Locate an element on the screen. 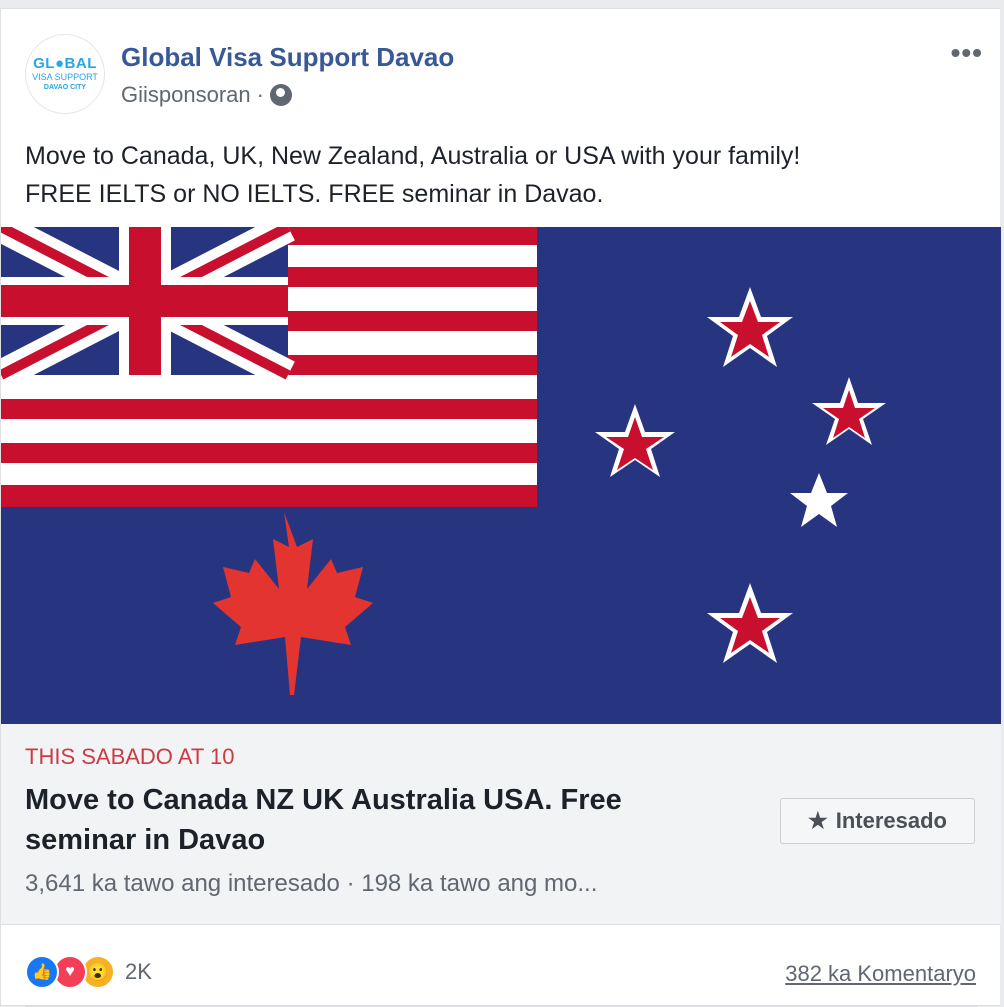  sponsored-line: Giisponsoran · is located at coordinates (206, 95).